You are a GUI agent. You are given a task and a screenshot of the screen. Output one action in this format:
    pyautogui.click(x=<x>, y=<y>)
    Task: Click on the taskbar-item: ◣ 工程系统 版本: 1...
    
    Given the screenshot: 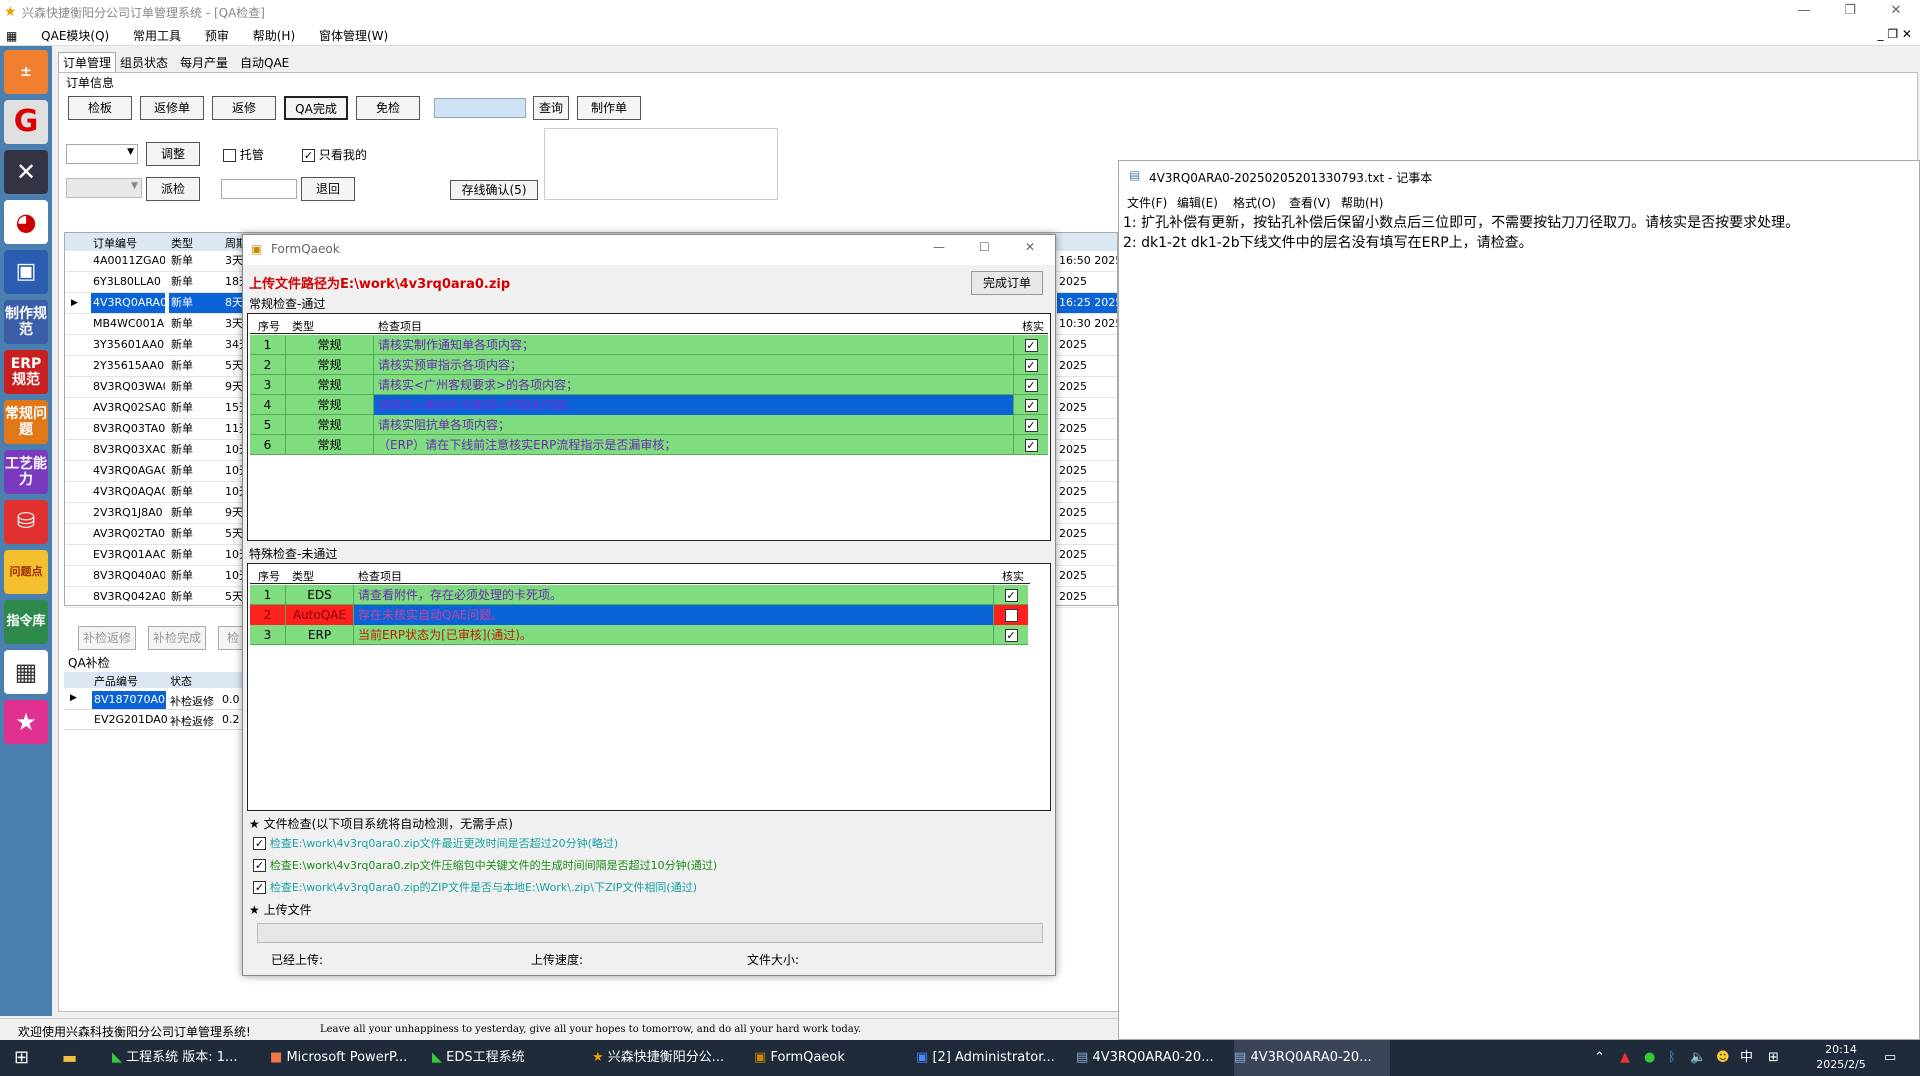 What is the action you would take?
    pyautogui.click(x=187, y=1058)
    